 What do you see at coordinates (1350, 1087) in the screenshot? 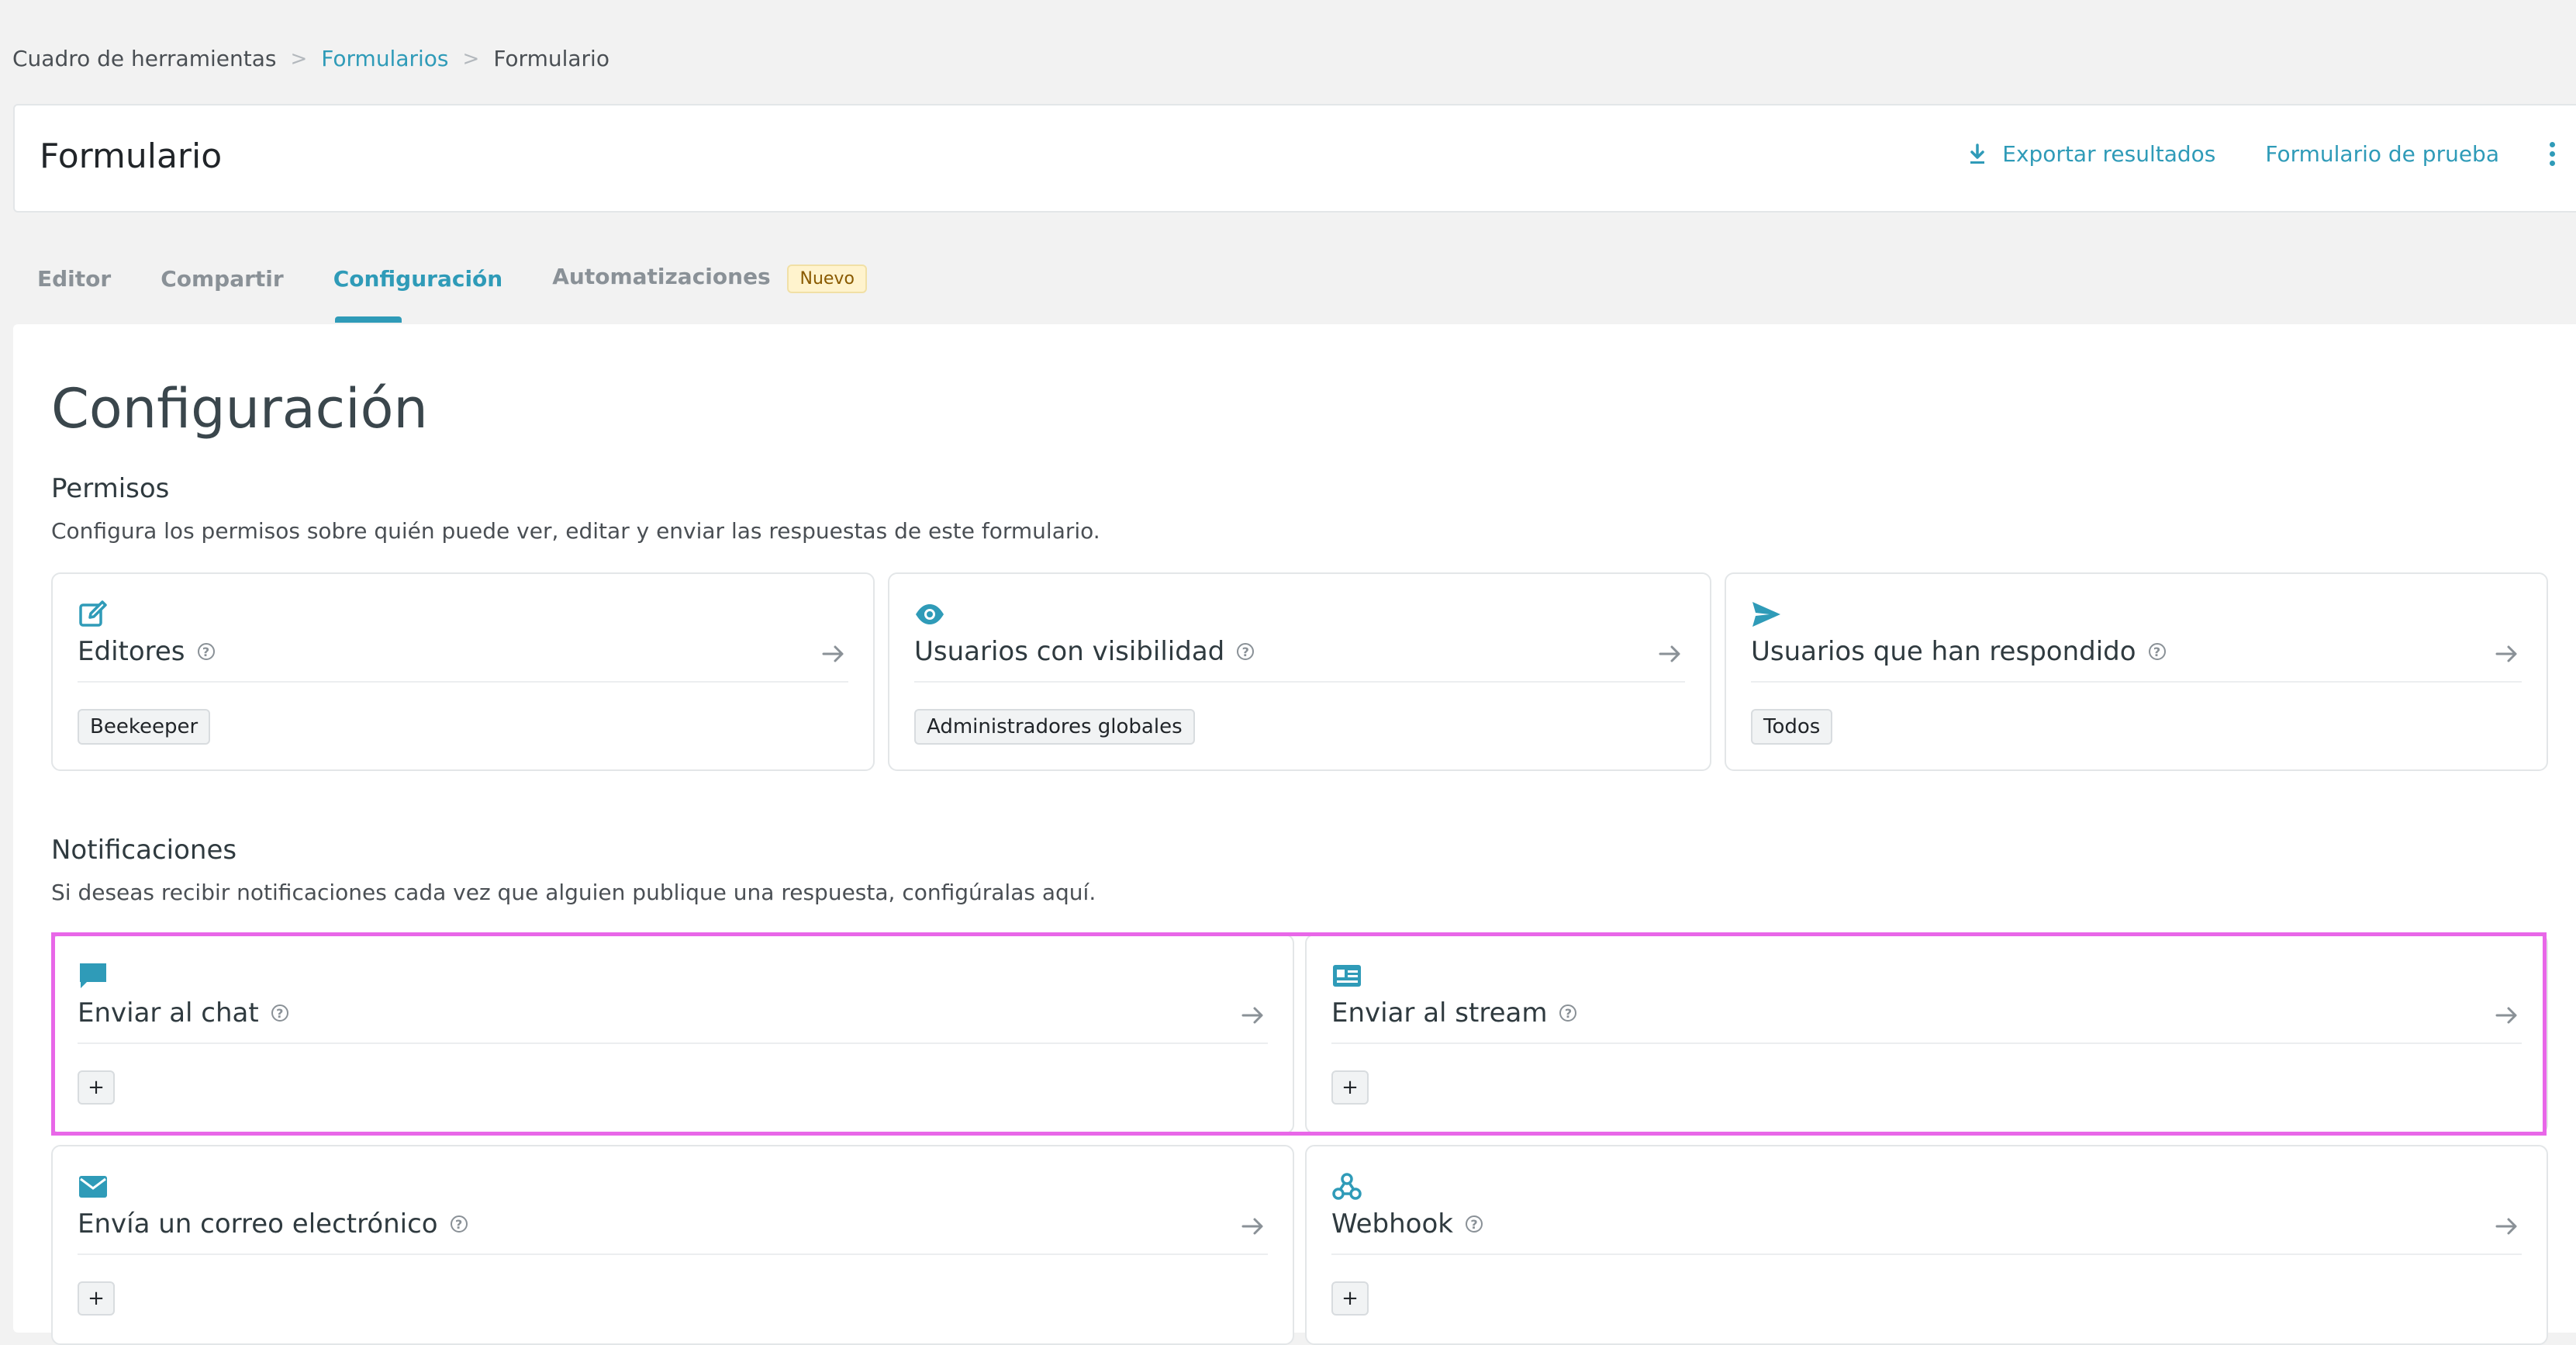
I see `add-stream-button: +` at bounding box center [1350, 1087].